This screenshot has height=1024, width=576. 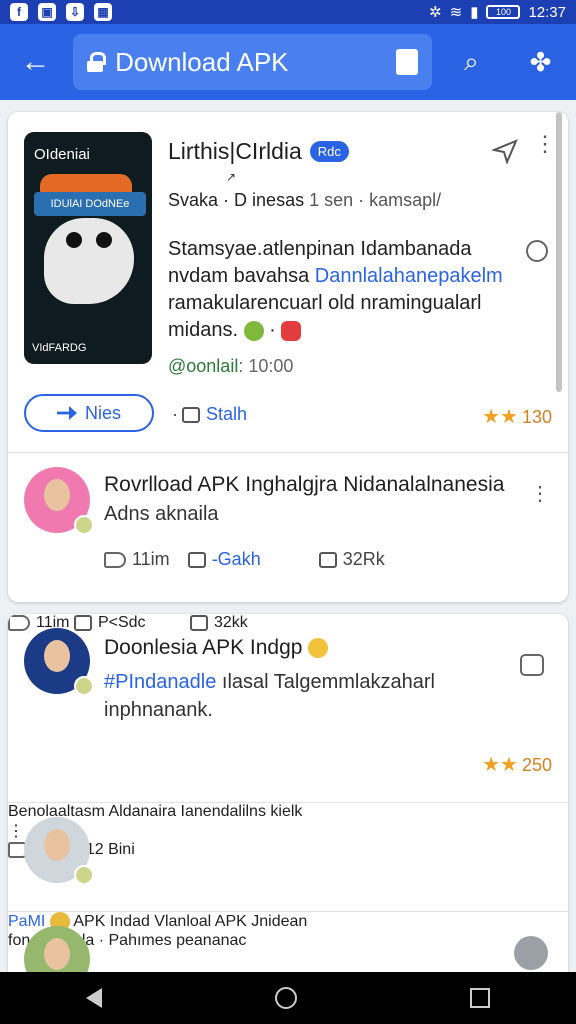 What do you see at coordinates (35, 62) in the screenshot?
I see `back-button: ←` at bounding box center [35, 62].